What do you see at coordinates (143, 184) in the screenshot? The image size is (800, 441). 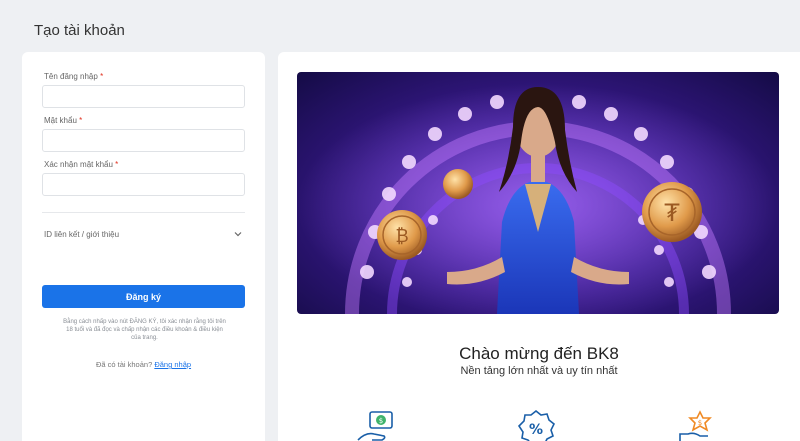 I see `confirm-password-input` at bounding box center [143, 184].